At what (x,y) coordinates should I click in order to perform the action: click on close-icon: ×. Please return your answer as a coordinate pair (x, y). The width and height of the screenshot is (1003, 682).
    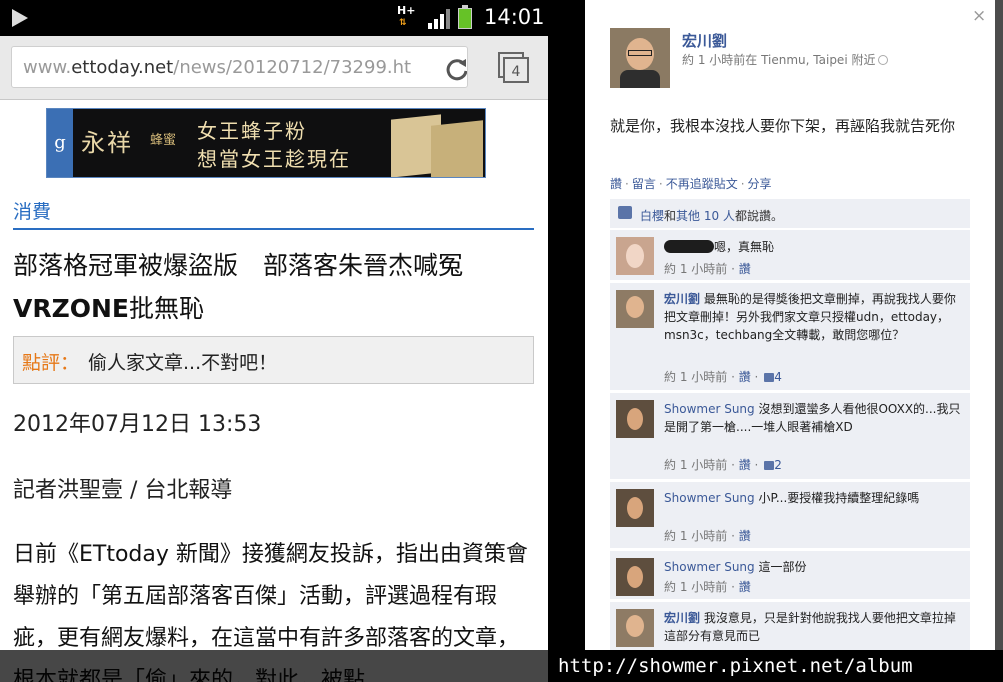
    Looking at the image, I should click on (979, 16).